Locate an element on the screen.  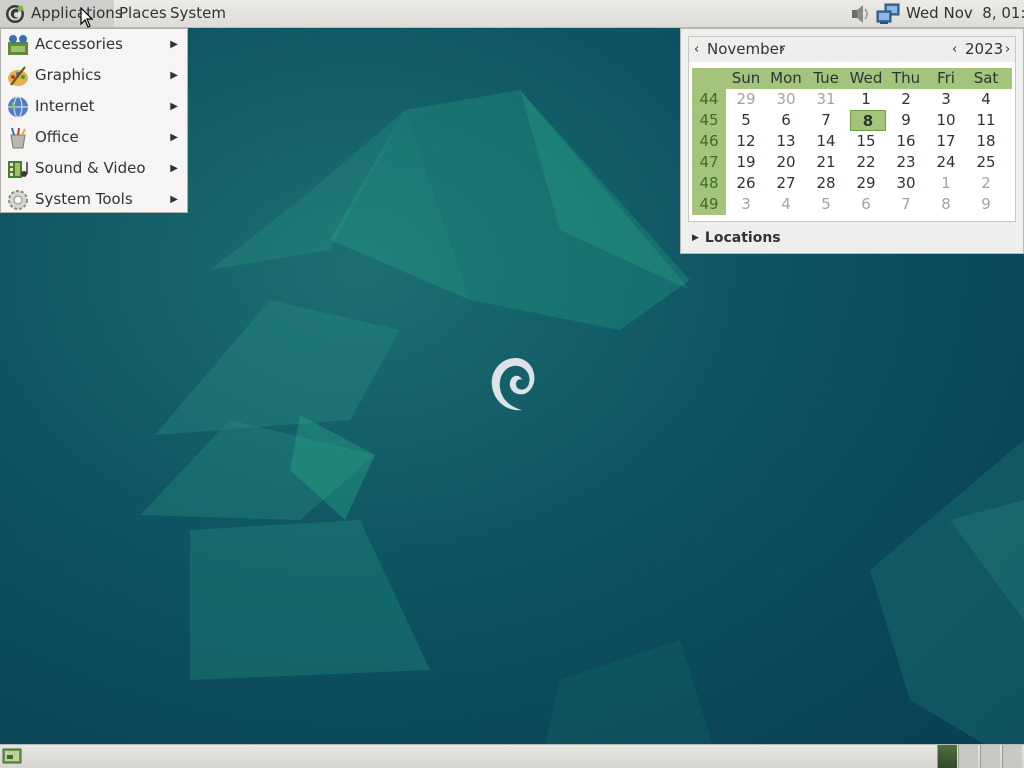
week-number: 45 is located at coordinates (709, 120).